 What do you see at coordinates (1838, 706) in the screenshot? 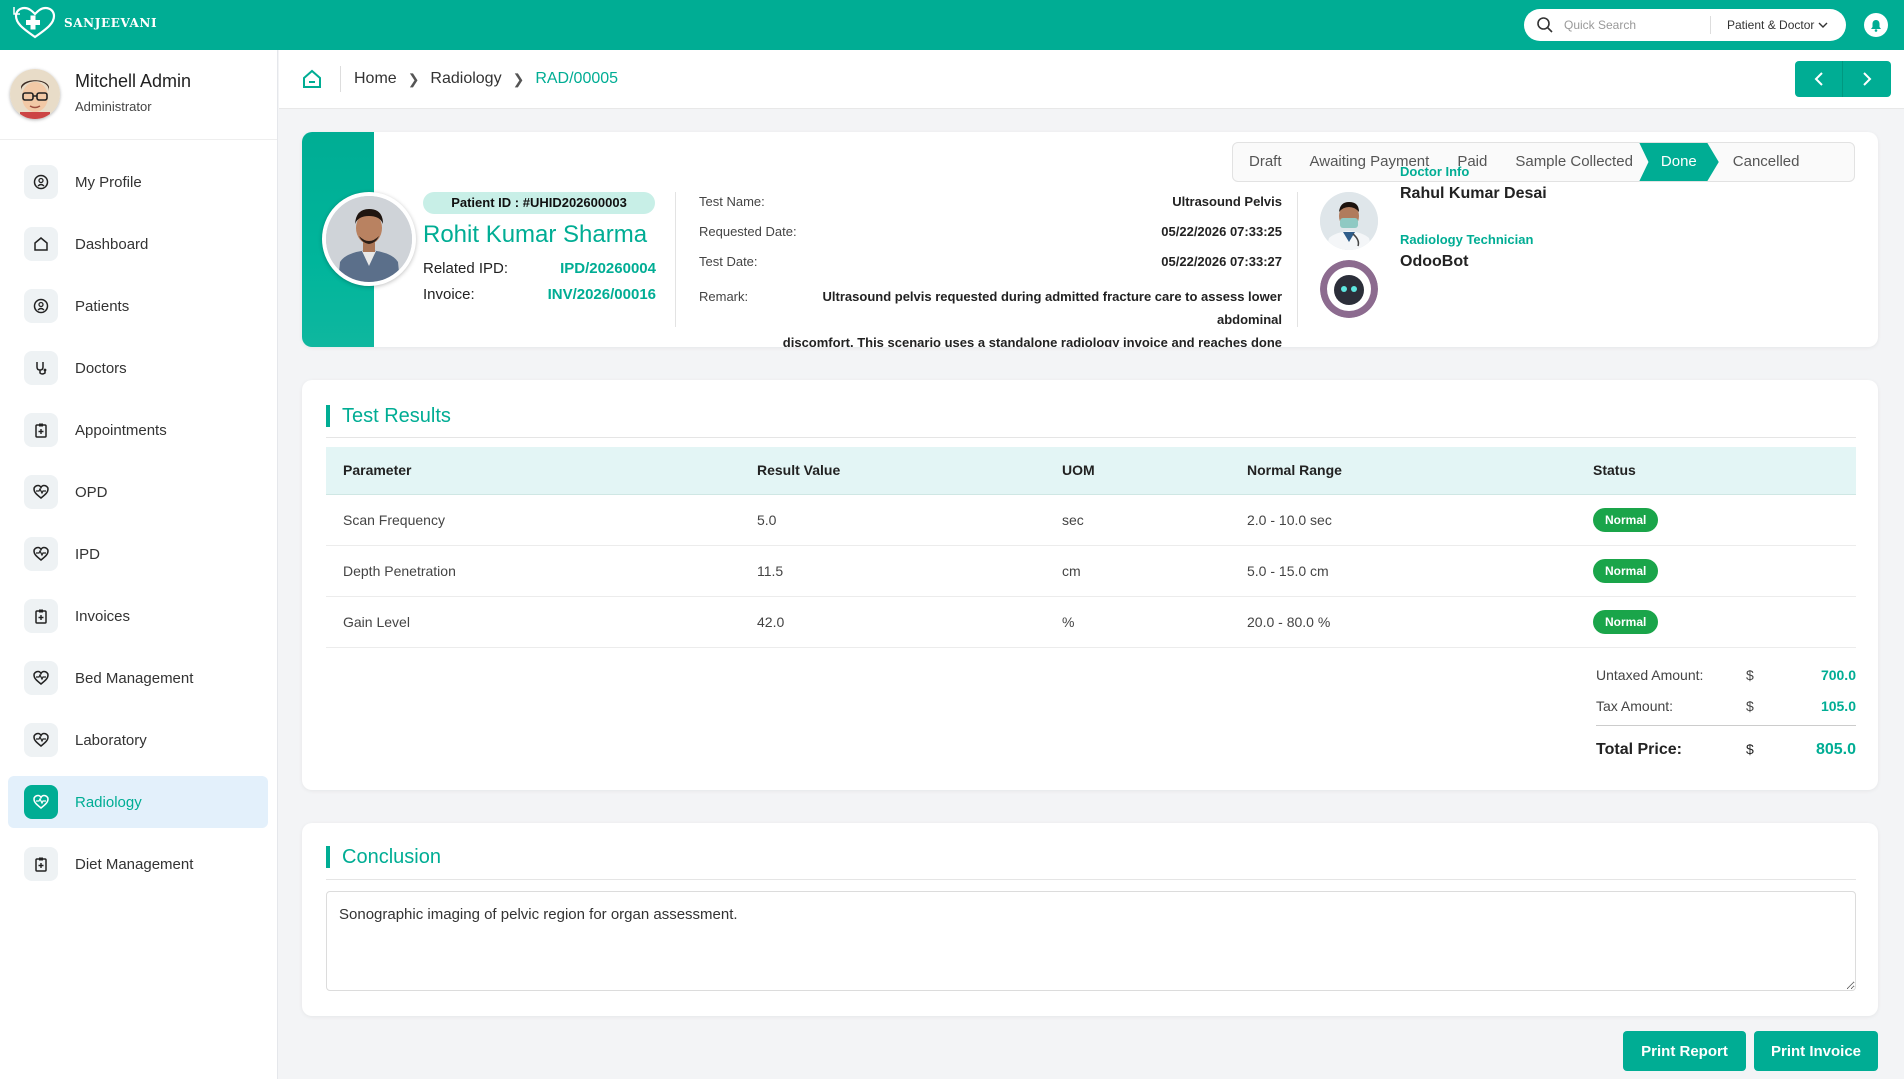
I see `tax-amount: 105.0` at bounding box center [1838, 706].